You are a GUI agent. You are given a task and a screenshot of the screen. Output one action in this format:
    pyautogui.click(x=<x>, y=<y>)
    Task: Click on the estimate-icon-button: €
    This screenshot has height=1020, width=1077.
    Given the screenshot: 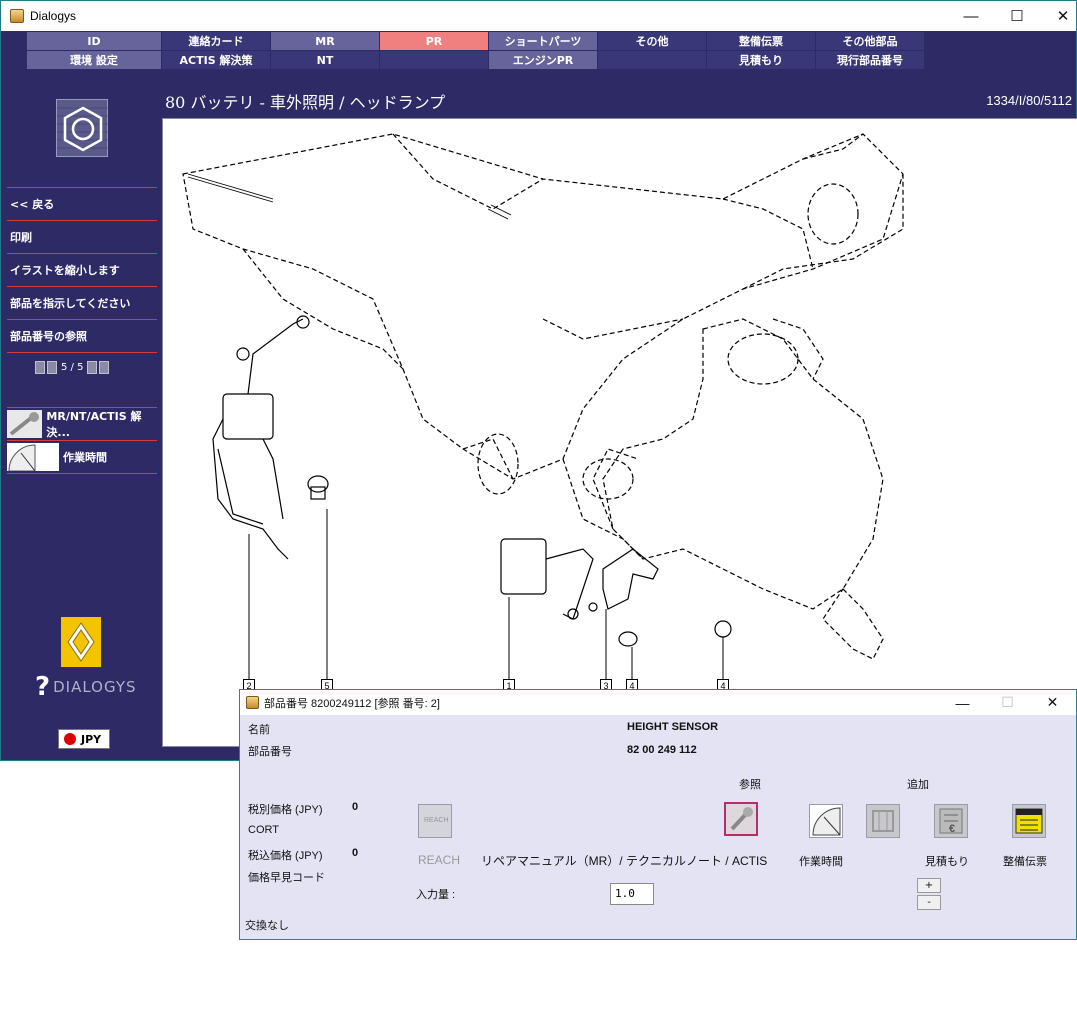 What is the action you would take?
    pyautogui.click(x=951, y=821)
    